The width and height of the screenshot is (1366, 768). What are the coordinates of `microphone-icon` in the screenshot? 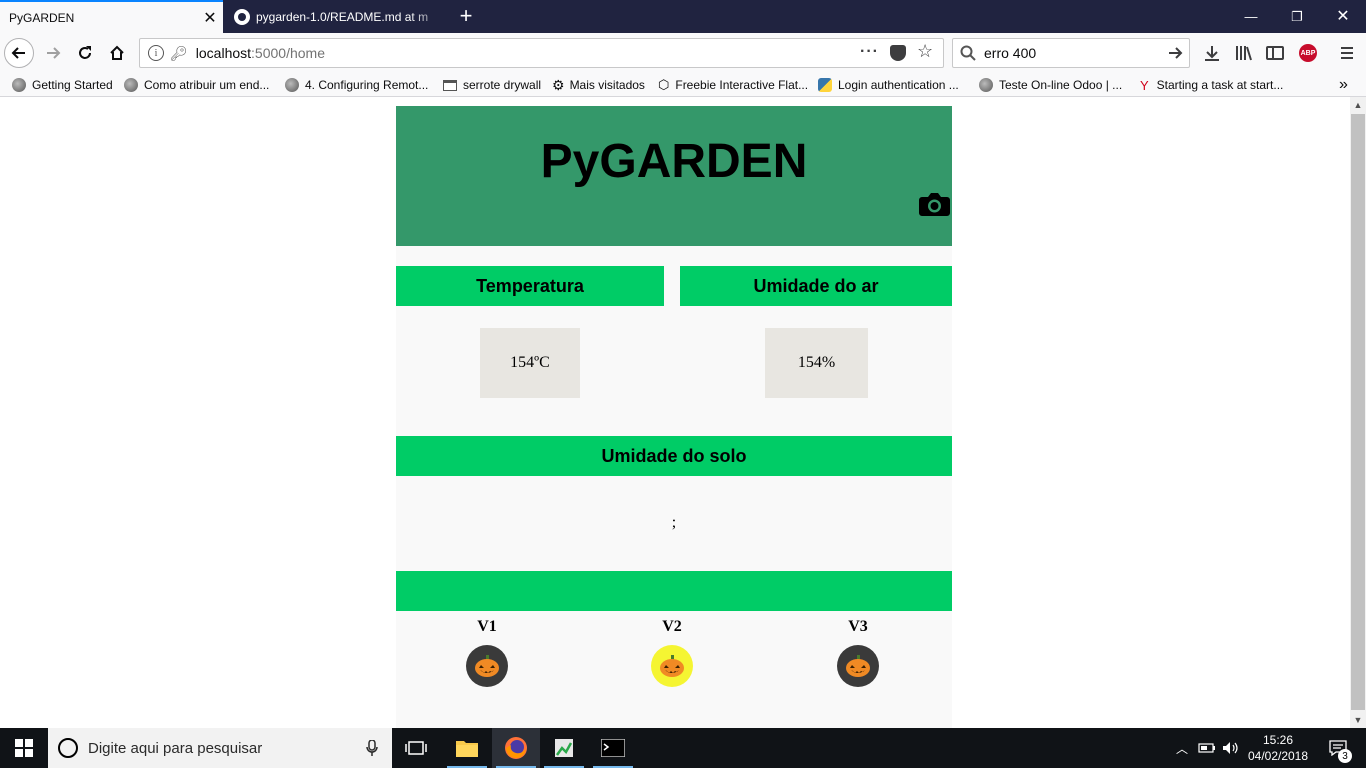 It's located at (372, 748).